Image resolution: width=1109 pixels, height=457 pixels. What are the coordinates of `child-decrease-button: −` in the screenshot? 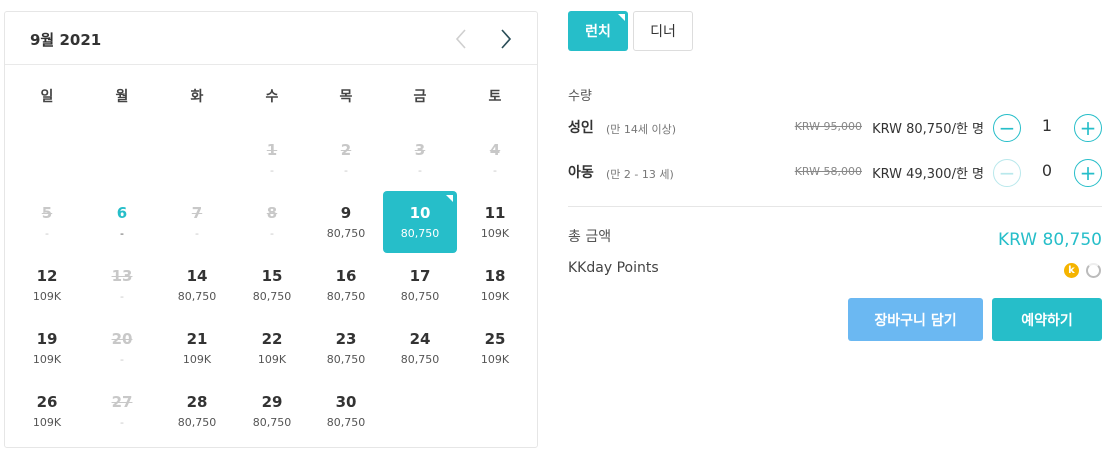 It's located at (1007, 173).